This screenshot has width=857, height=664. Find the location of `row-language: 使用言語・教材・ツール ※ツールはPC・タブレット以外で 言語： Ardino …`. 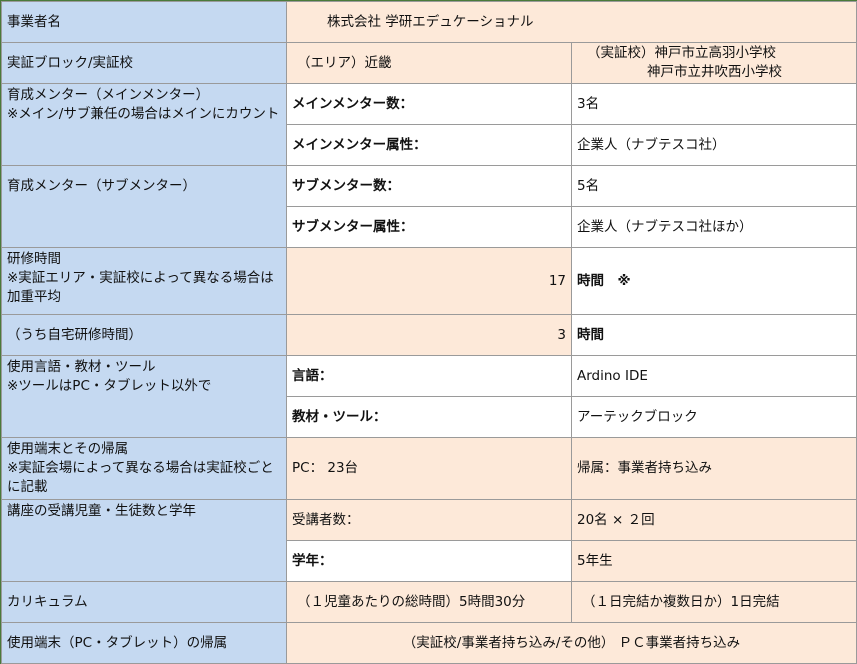

row-language: 使用言語・教材・ツール ※ツールはPC・タブレット以外で 言語： Ardino … is located at coordinates (429, 396).